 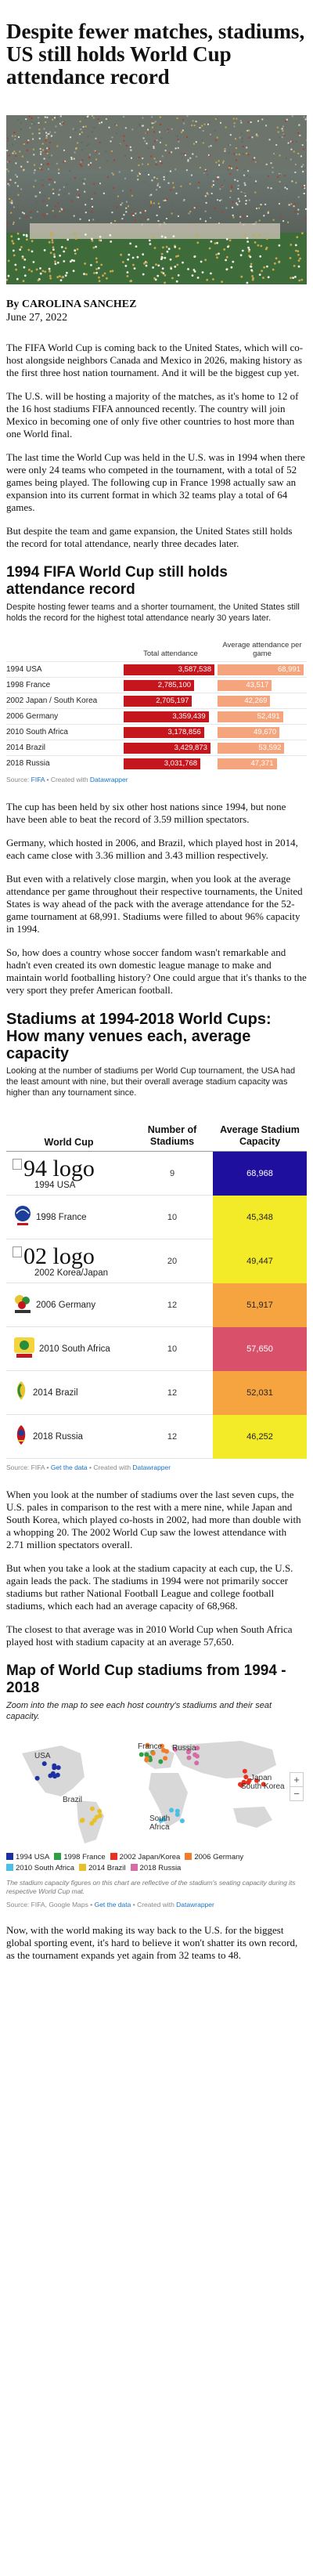 I want to click on avg-capacity-cell: 57,650, so click(x=260, y=1349).